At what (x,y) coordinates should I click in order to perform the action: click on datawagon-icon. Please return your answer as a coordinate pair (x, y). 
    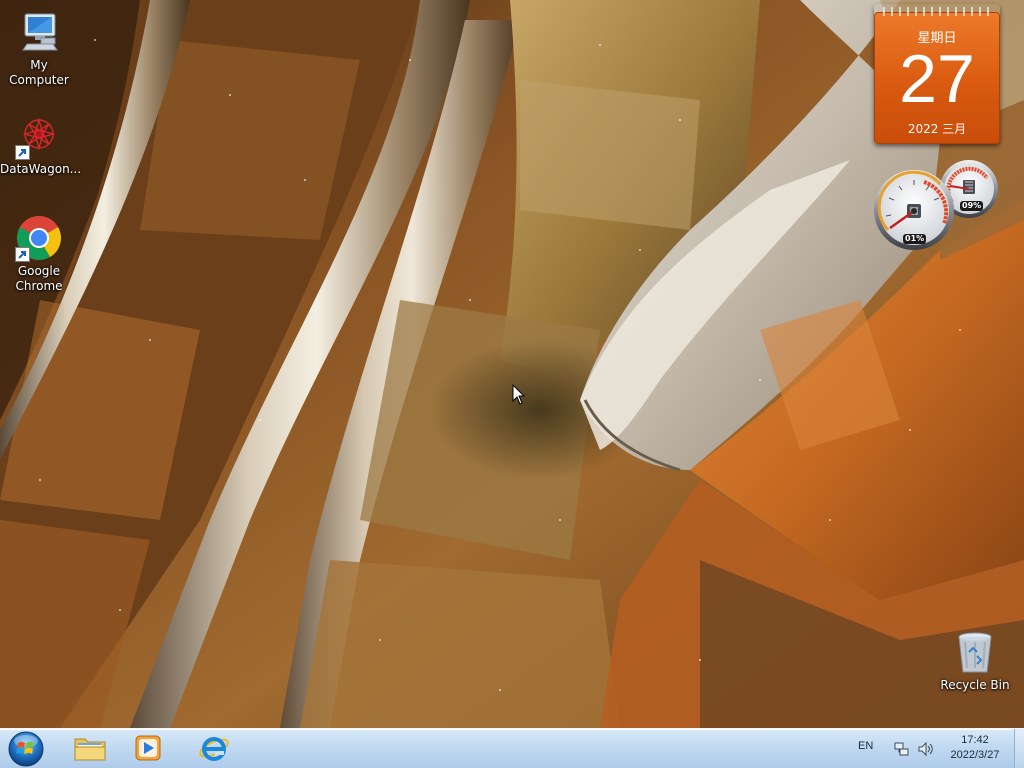
    Looking at the image, I should click on (39, 136).